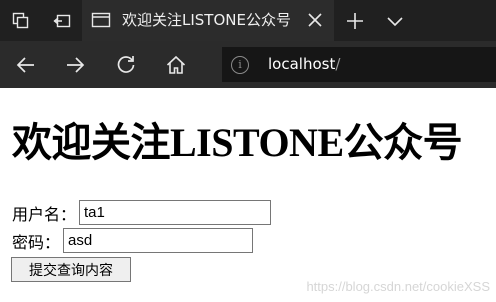  Describe the element at coordinates (20, 20) in the screenshot. I see `tab-actions-icon` at that location.